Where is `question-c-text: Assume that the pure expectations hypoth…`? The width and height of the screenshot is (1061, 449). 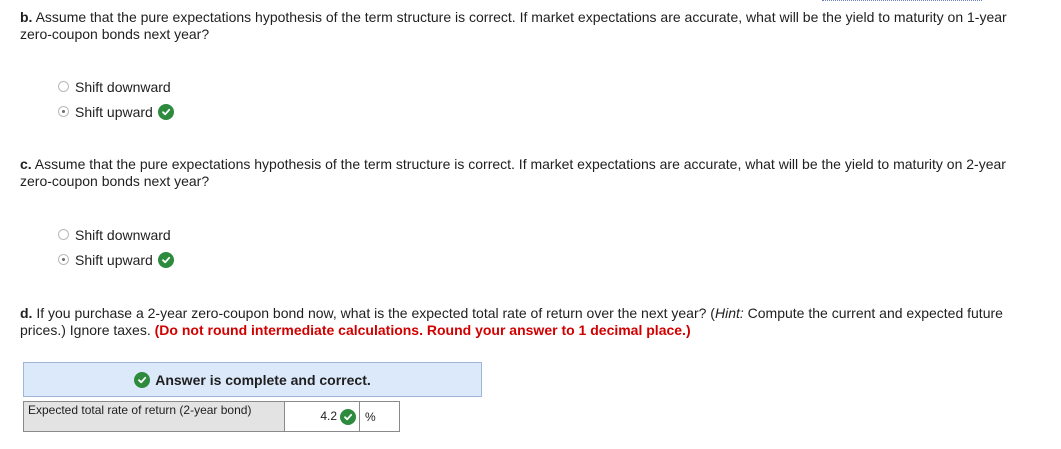 question-c-text: Assume that the pure expectations hypoth… is located at coordinates (513, 172).